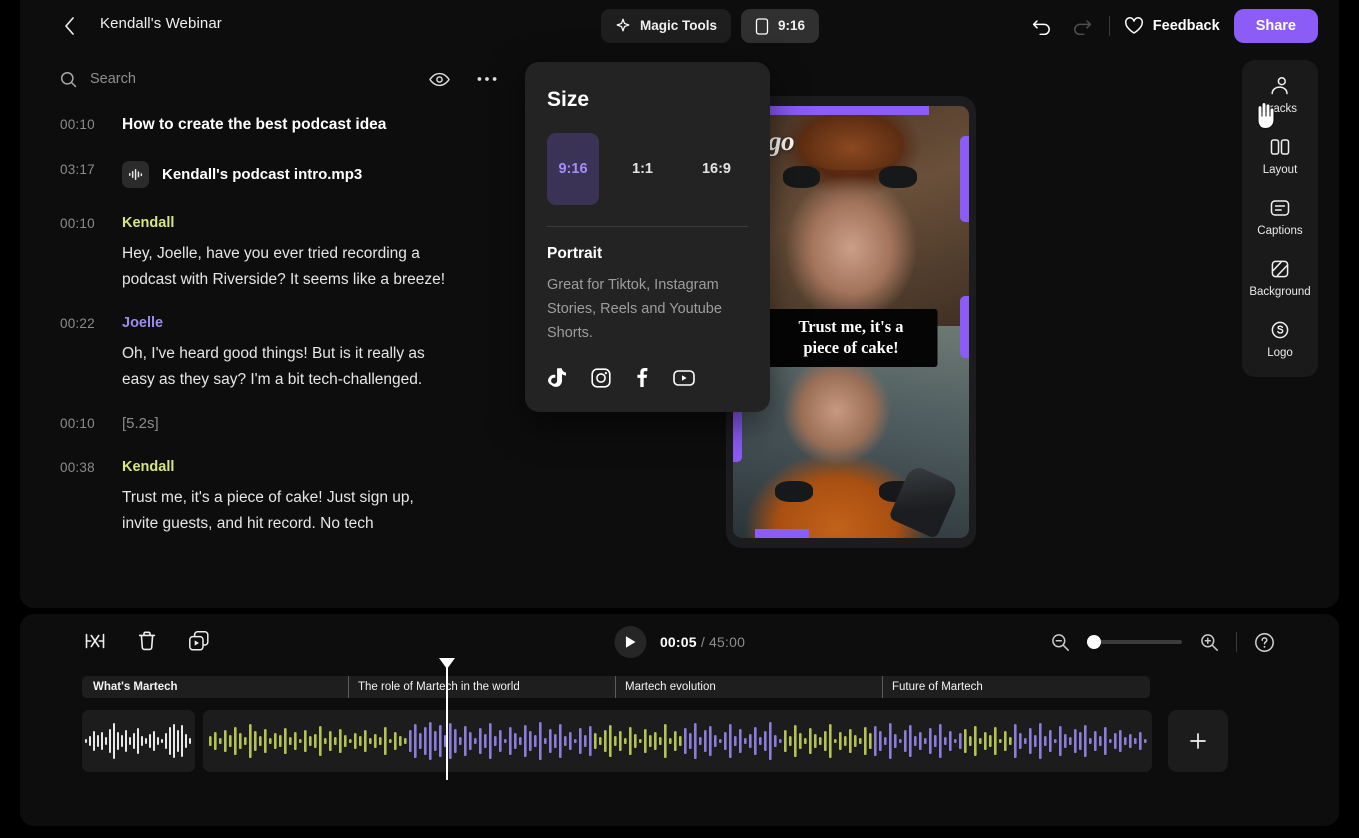  I want to click on total-time: / 45:00, so click(723, 642).